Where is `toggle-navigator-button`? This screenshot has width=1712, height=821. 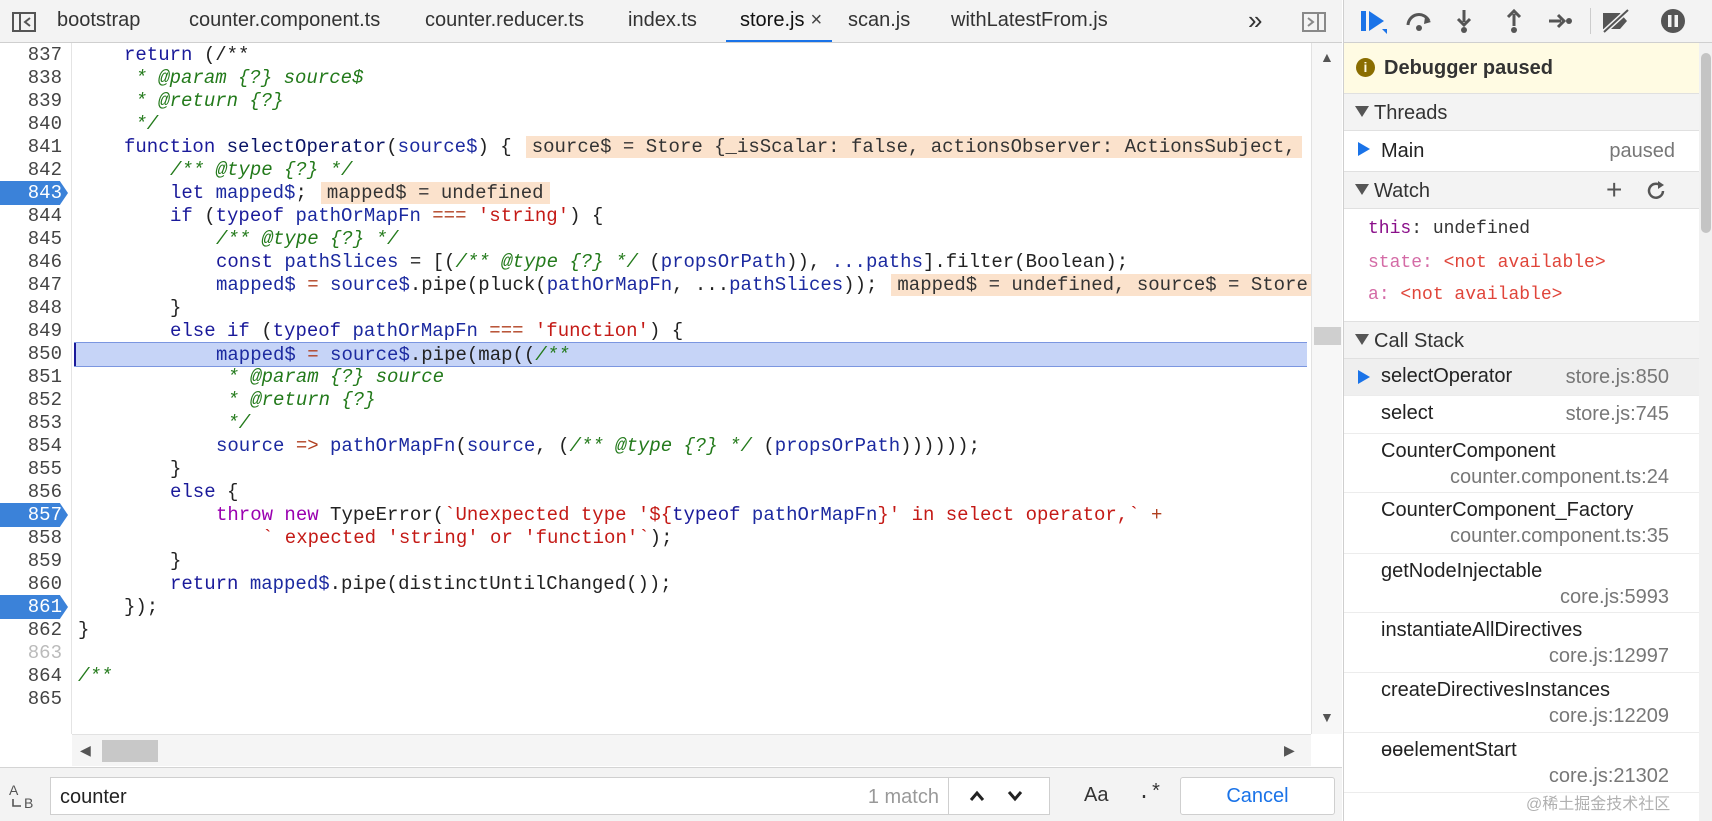 toggle-navigator-button is located at coordinates (24, 22).